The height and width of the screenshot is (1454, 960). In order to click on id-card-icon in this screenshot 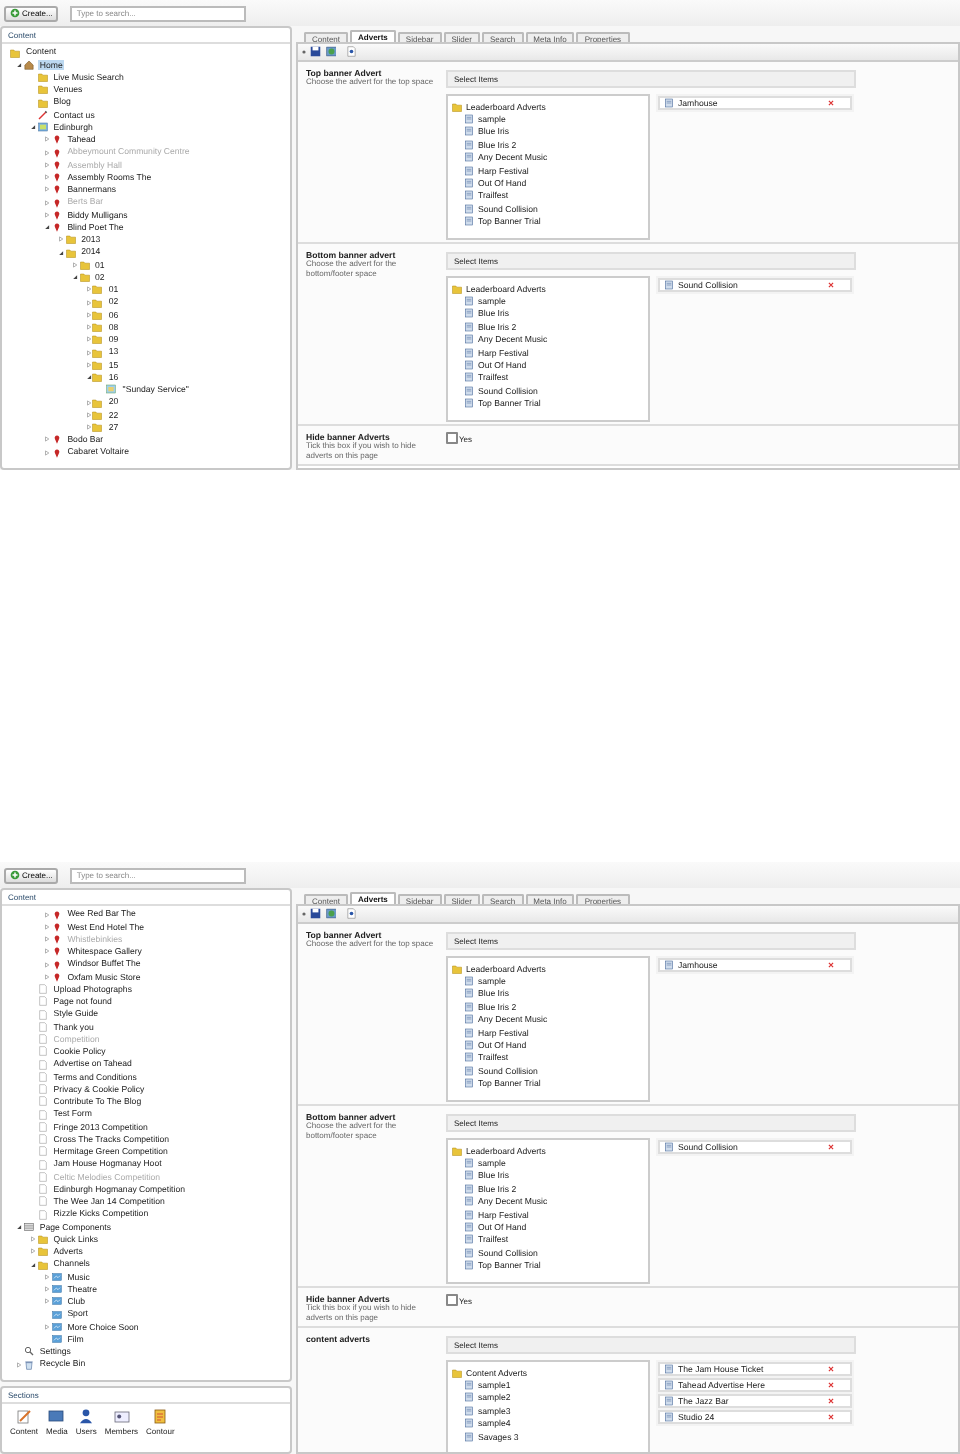, I will do `click(121, 1416)`.